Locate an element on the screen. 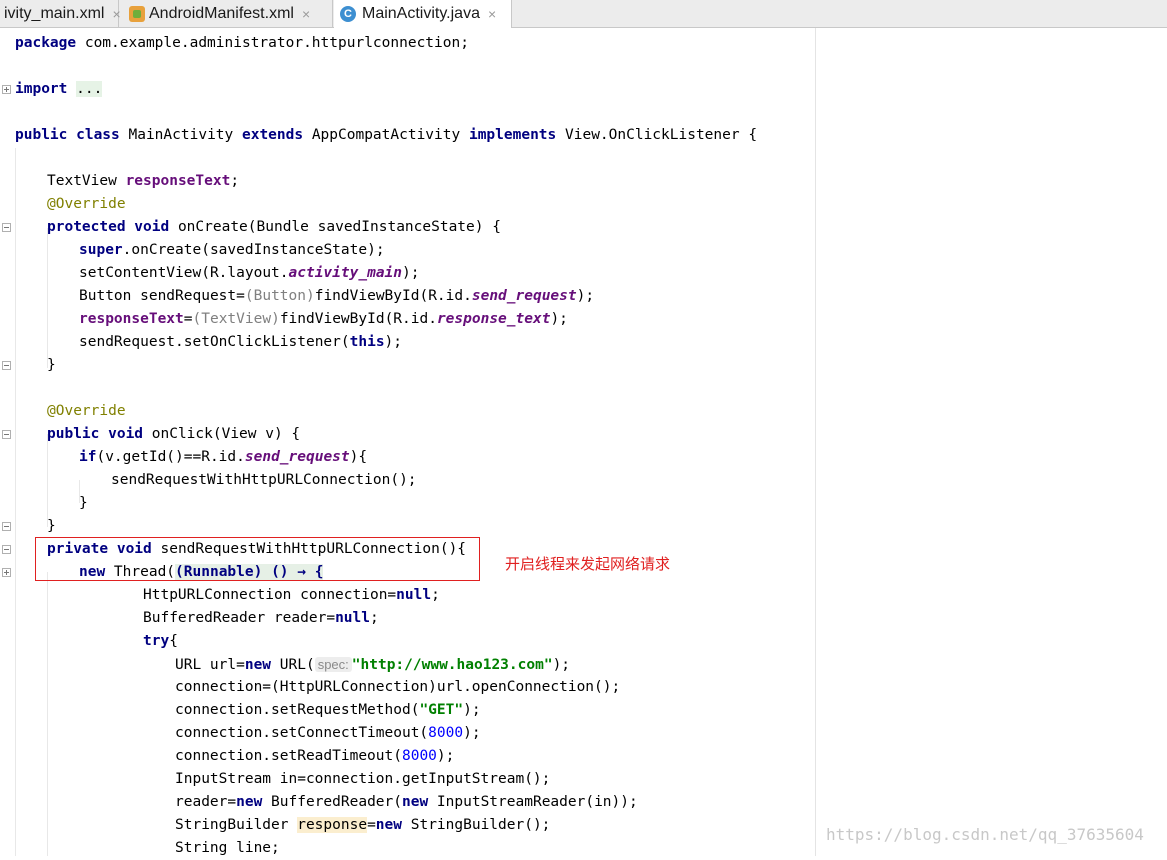 The width and height of the screenshot is (1167, 860). code-line-30: connection.setRequestMethod("GET"); is located at coordinates (328, 710).